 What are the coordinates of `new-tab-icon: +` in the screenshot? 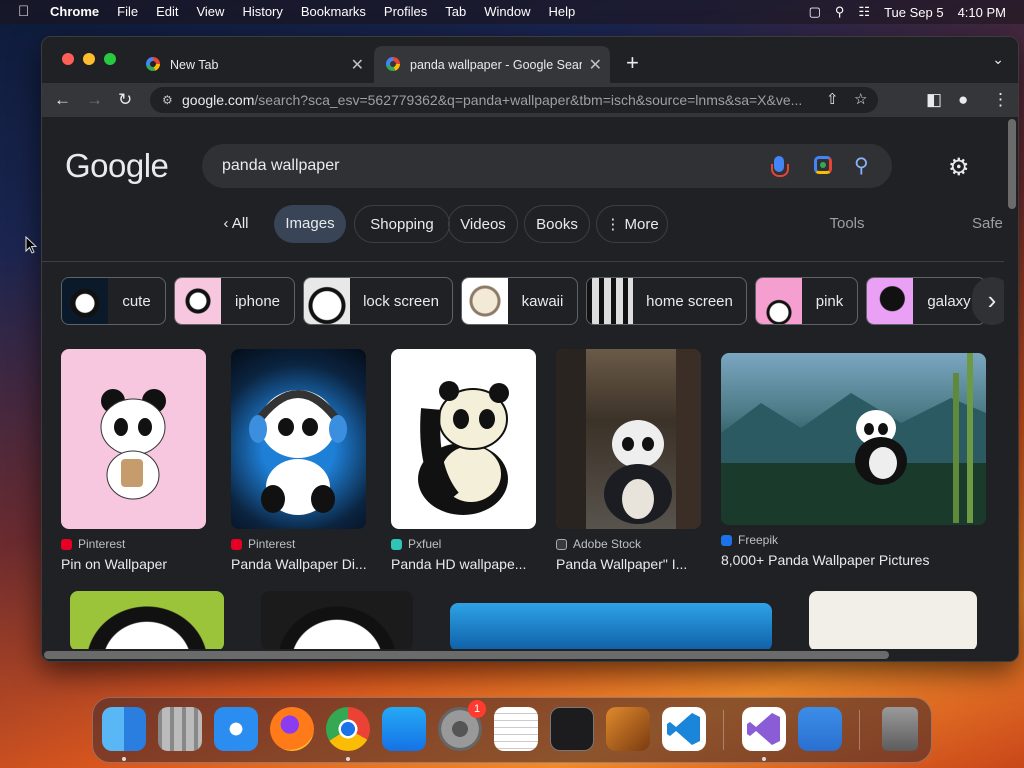 It's located at (632, 63).